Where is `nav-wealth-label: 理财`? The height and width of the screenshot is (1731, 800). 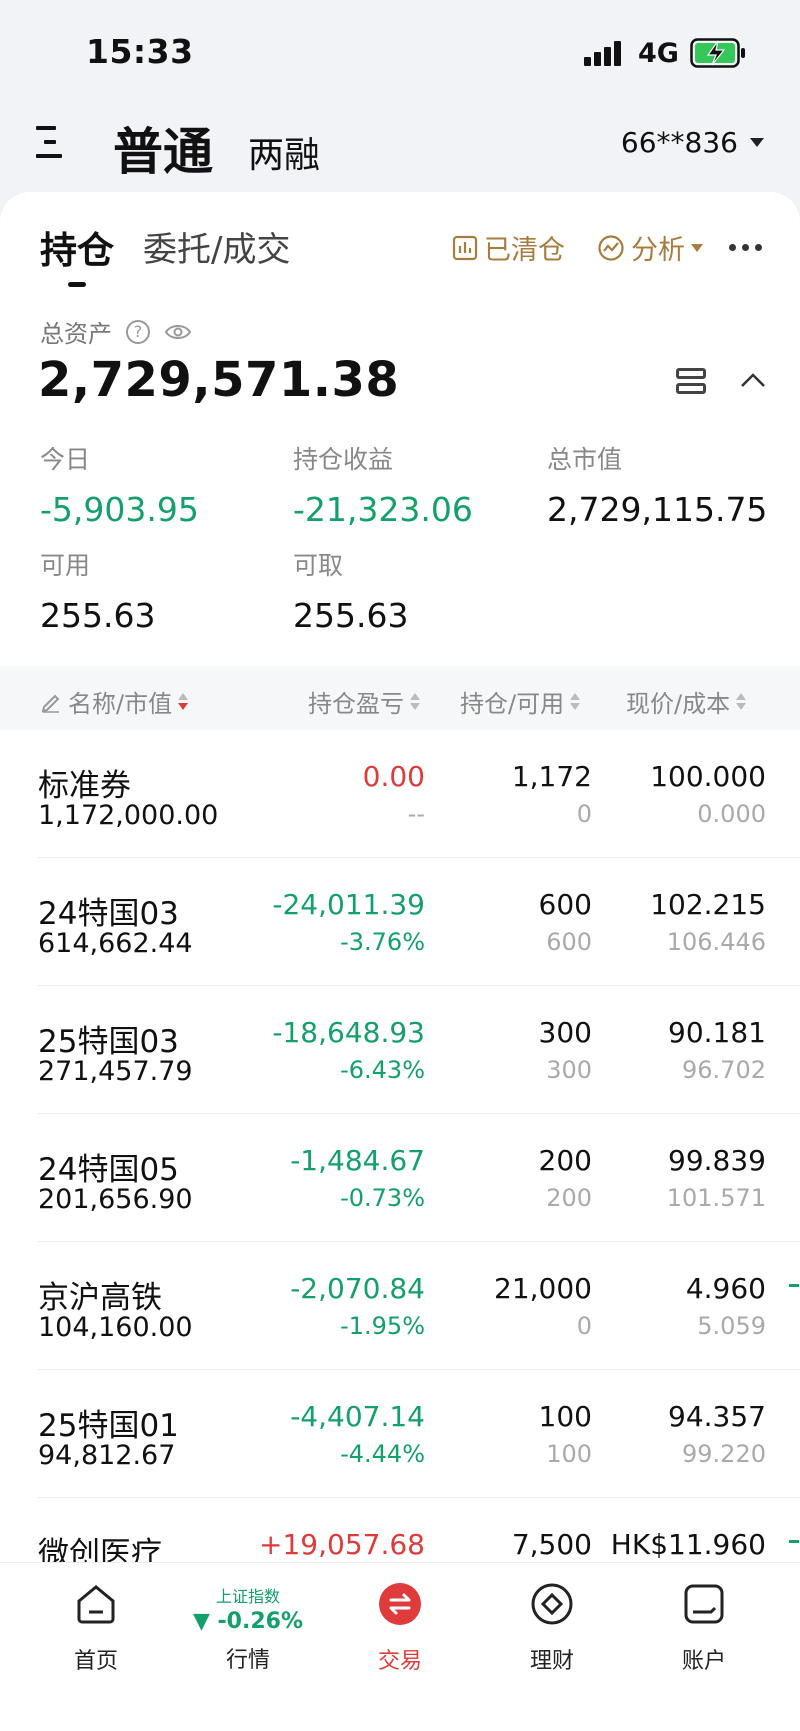 nav-wealth-label: 理财 is located at coordinates (551, 1661).